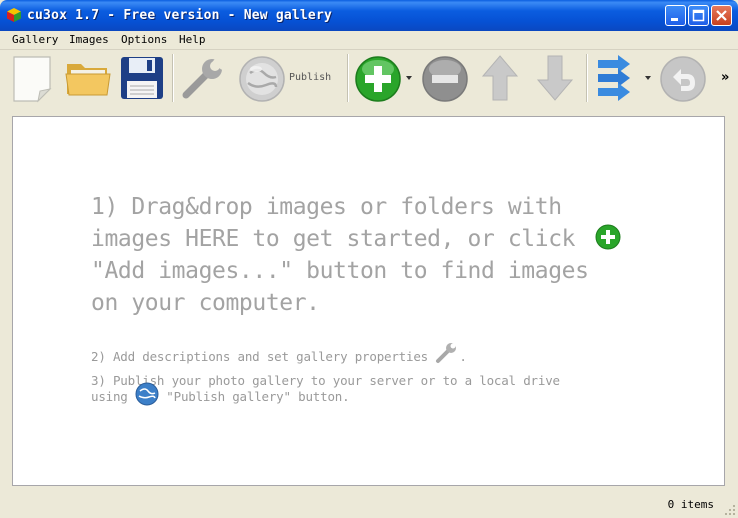 Image resolution: width=738 pixels, height=518 pixels. I want to click on maximize-button, so click(698, 15).